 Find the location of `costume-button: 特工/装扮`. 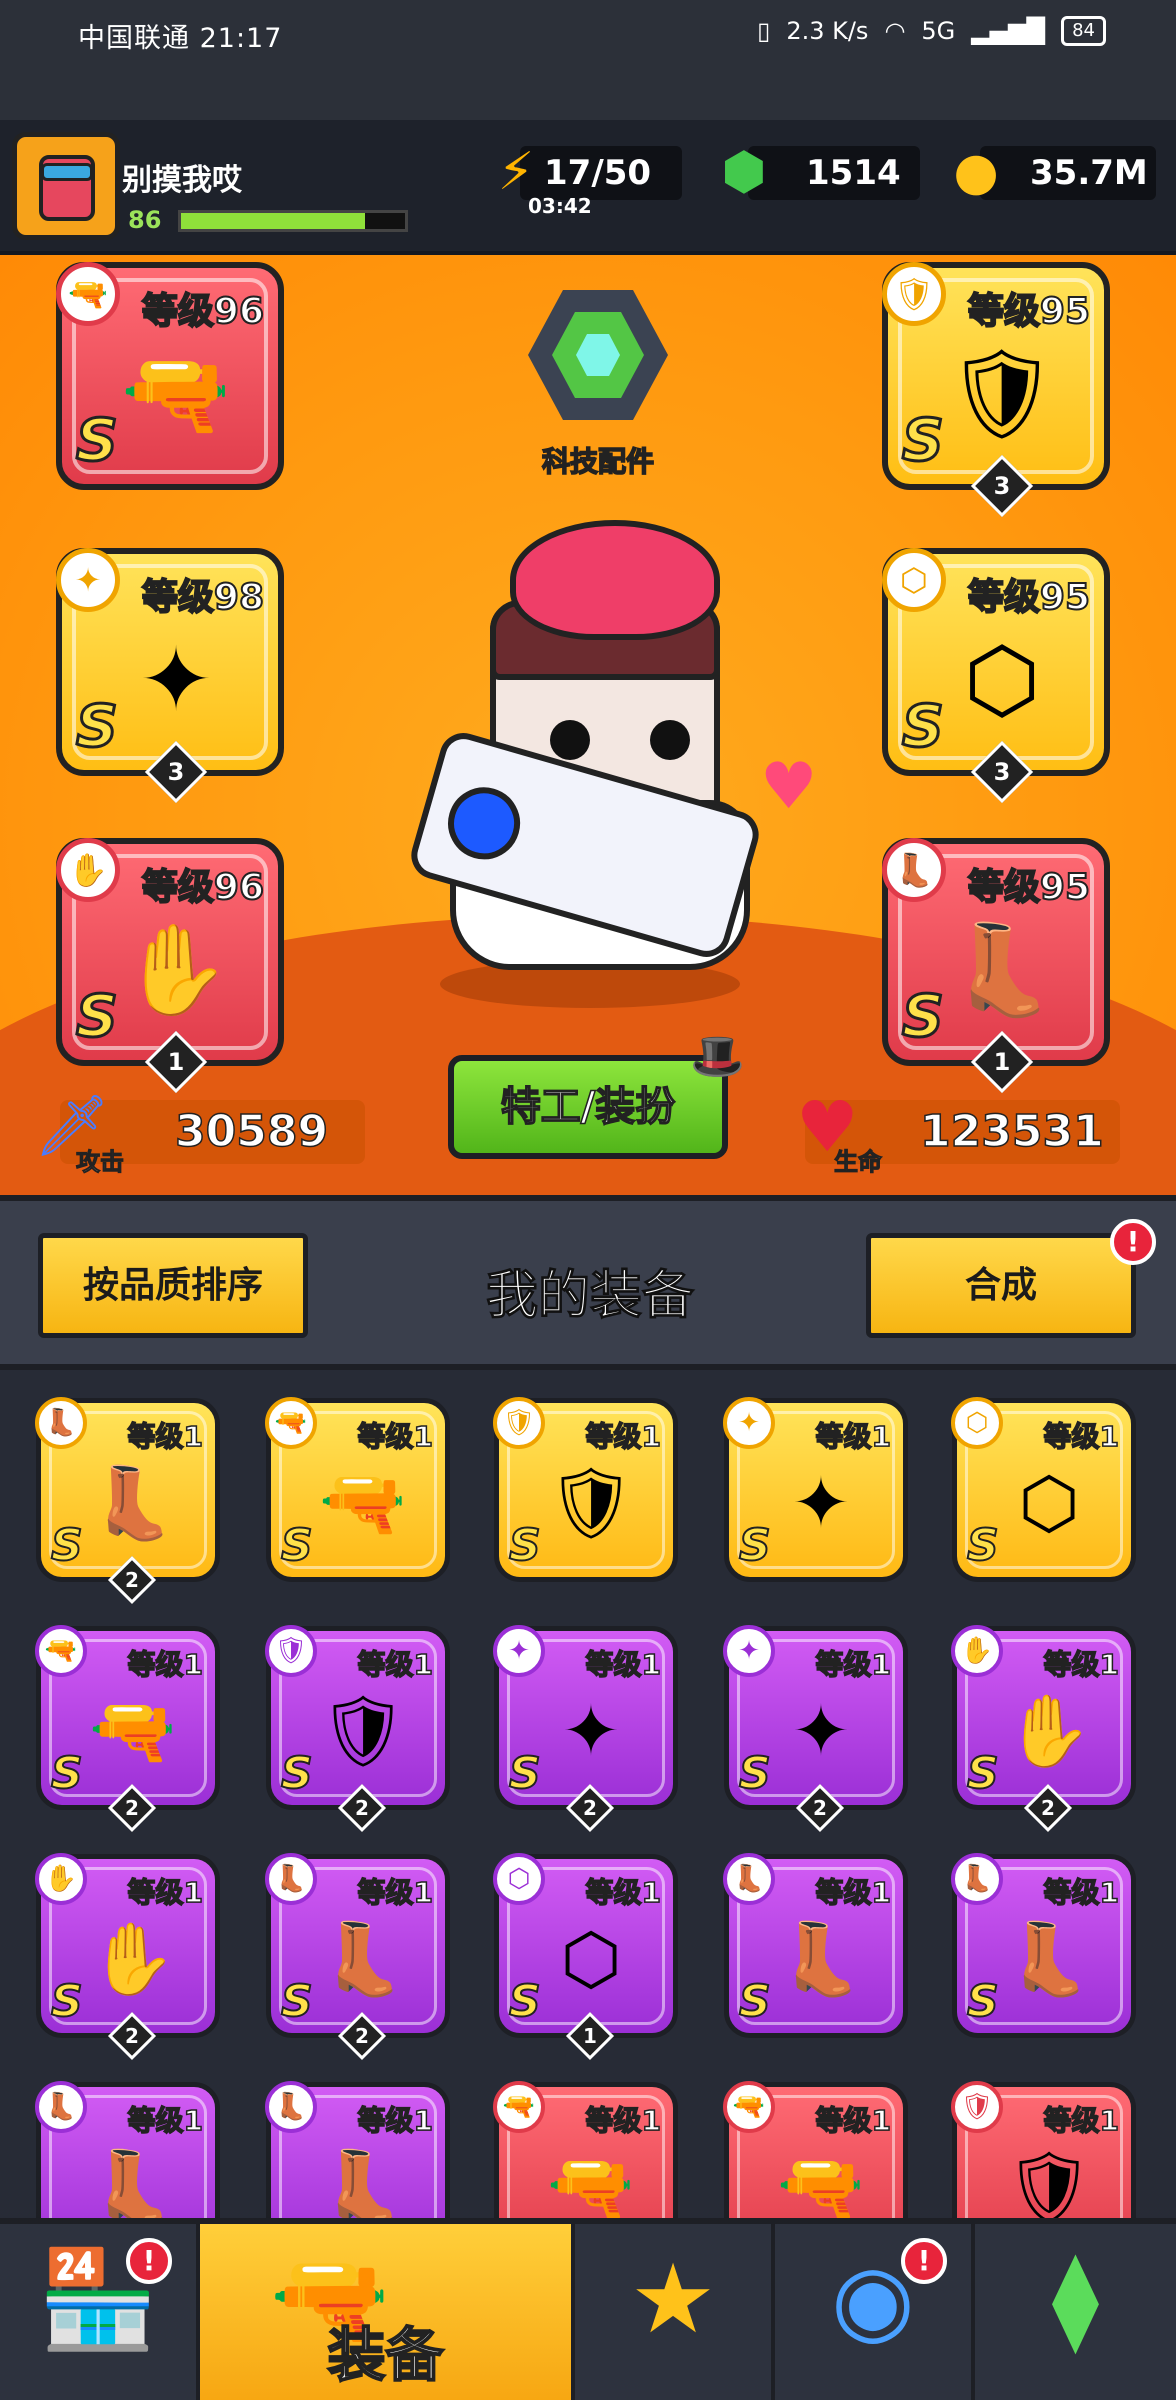

costume-button: 特工/装扮 is located at coordinates (588, 1107).